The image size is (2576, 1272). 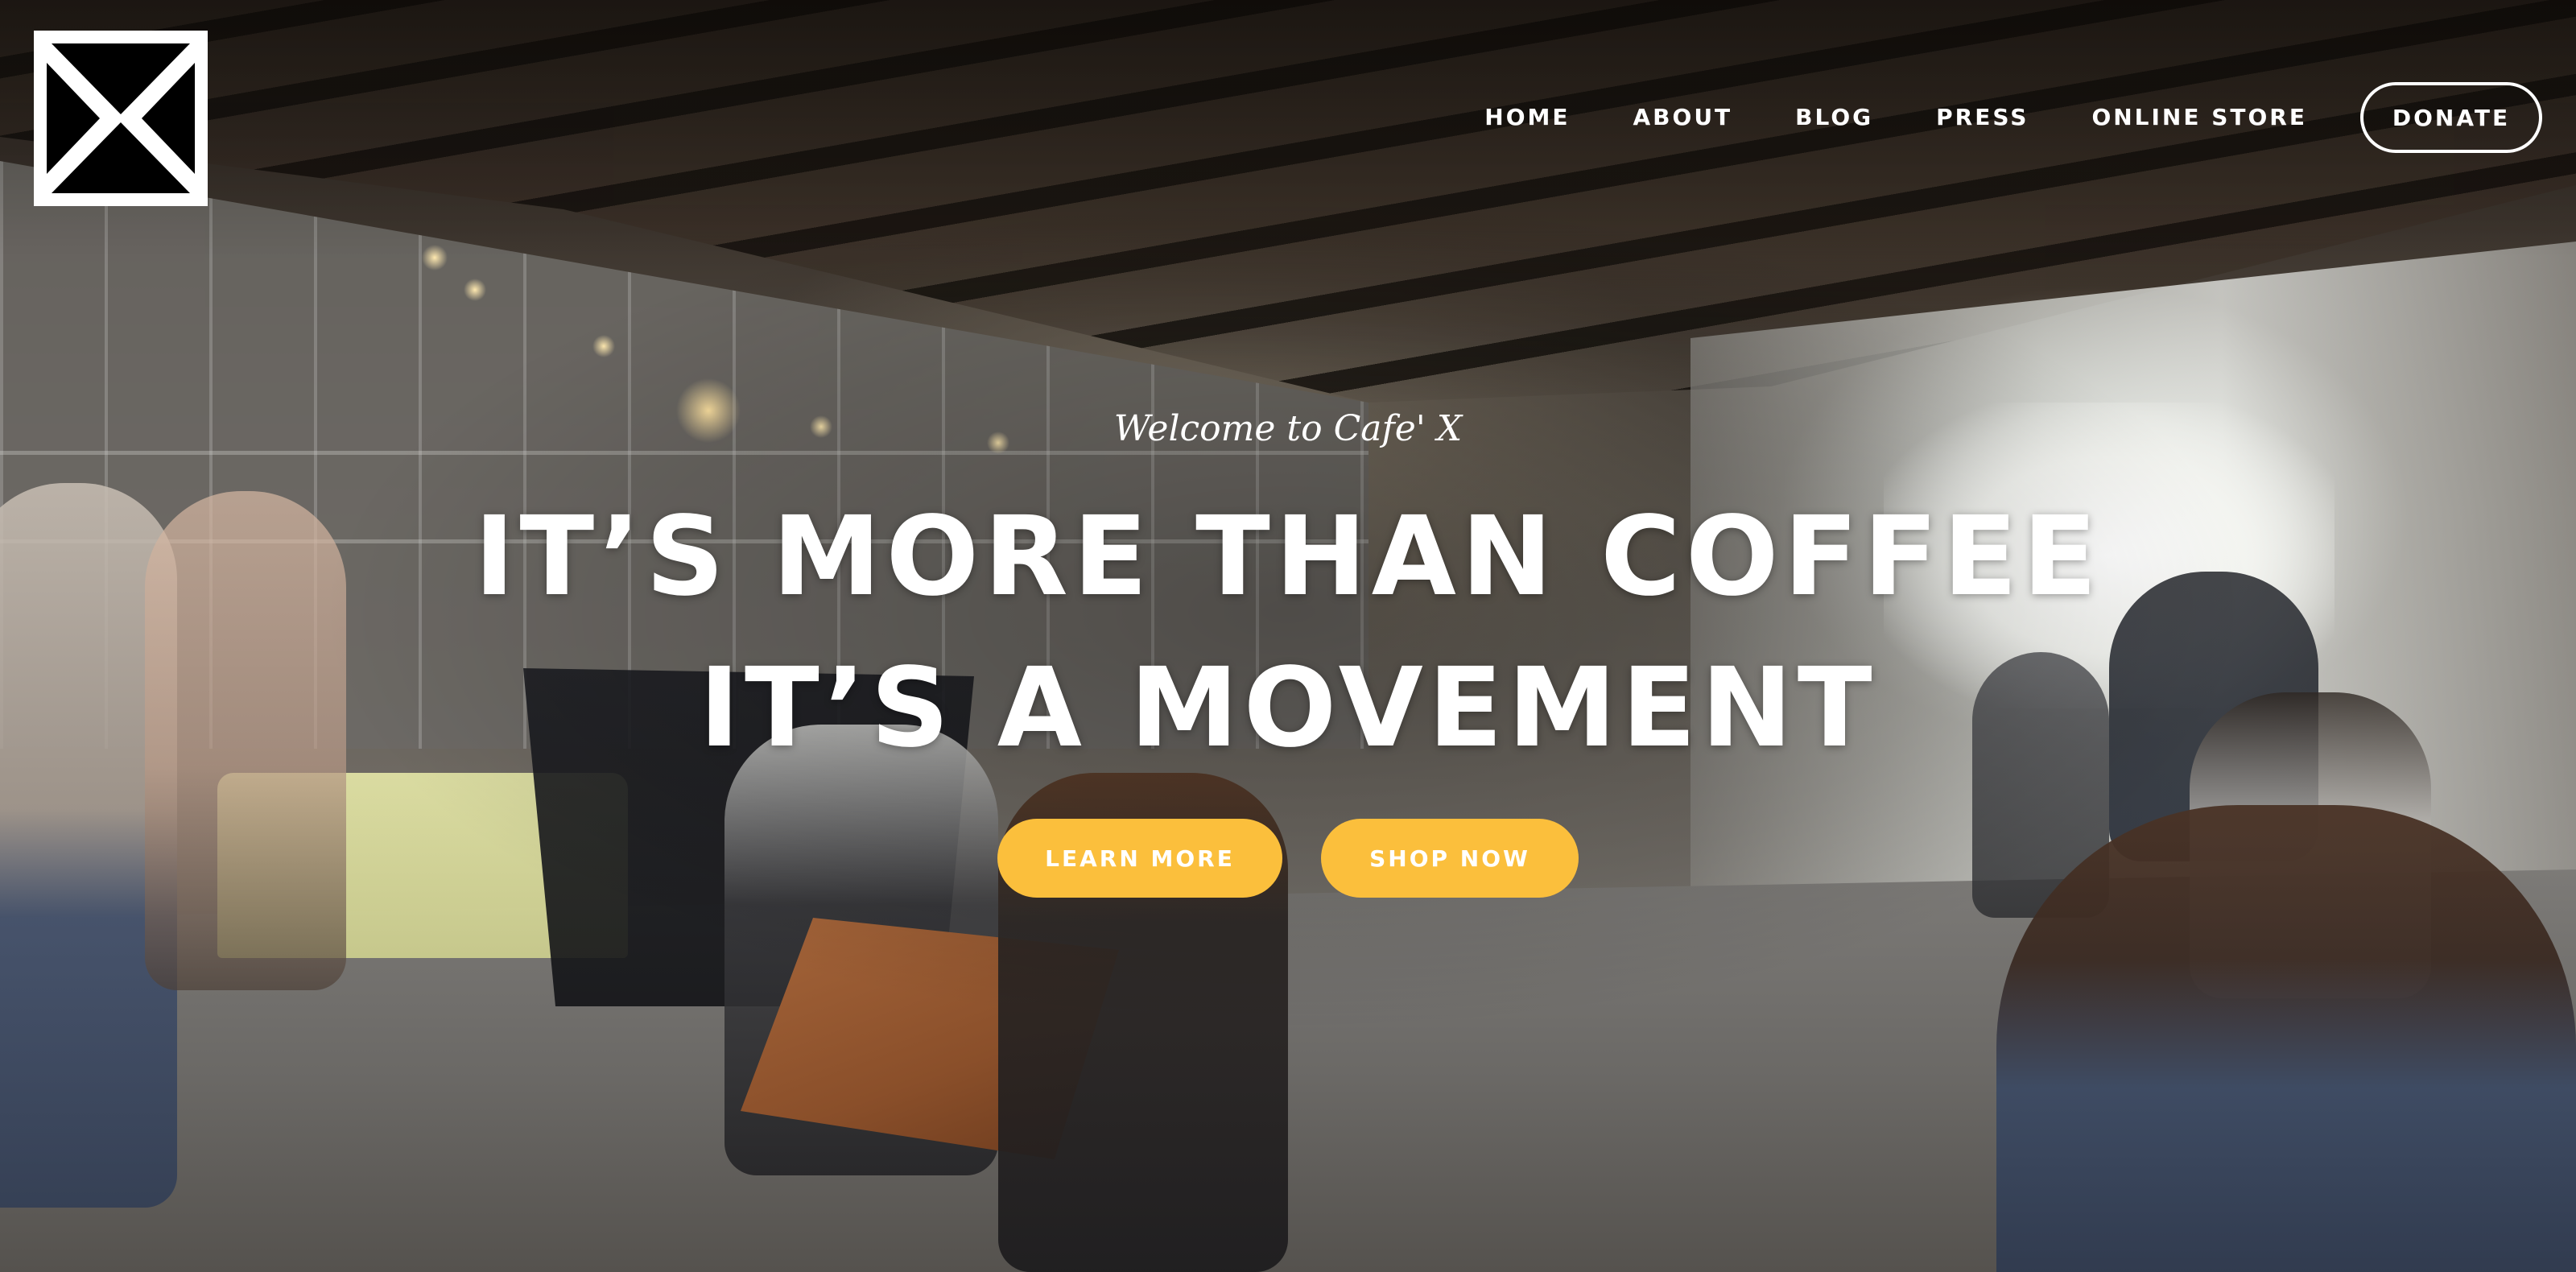 What do you see at coordinates (1288, 429) in the screenshot?
I see `welcome-text: Welcome to Cafe' X` at bounding box center [1288, 429].